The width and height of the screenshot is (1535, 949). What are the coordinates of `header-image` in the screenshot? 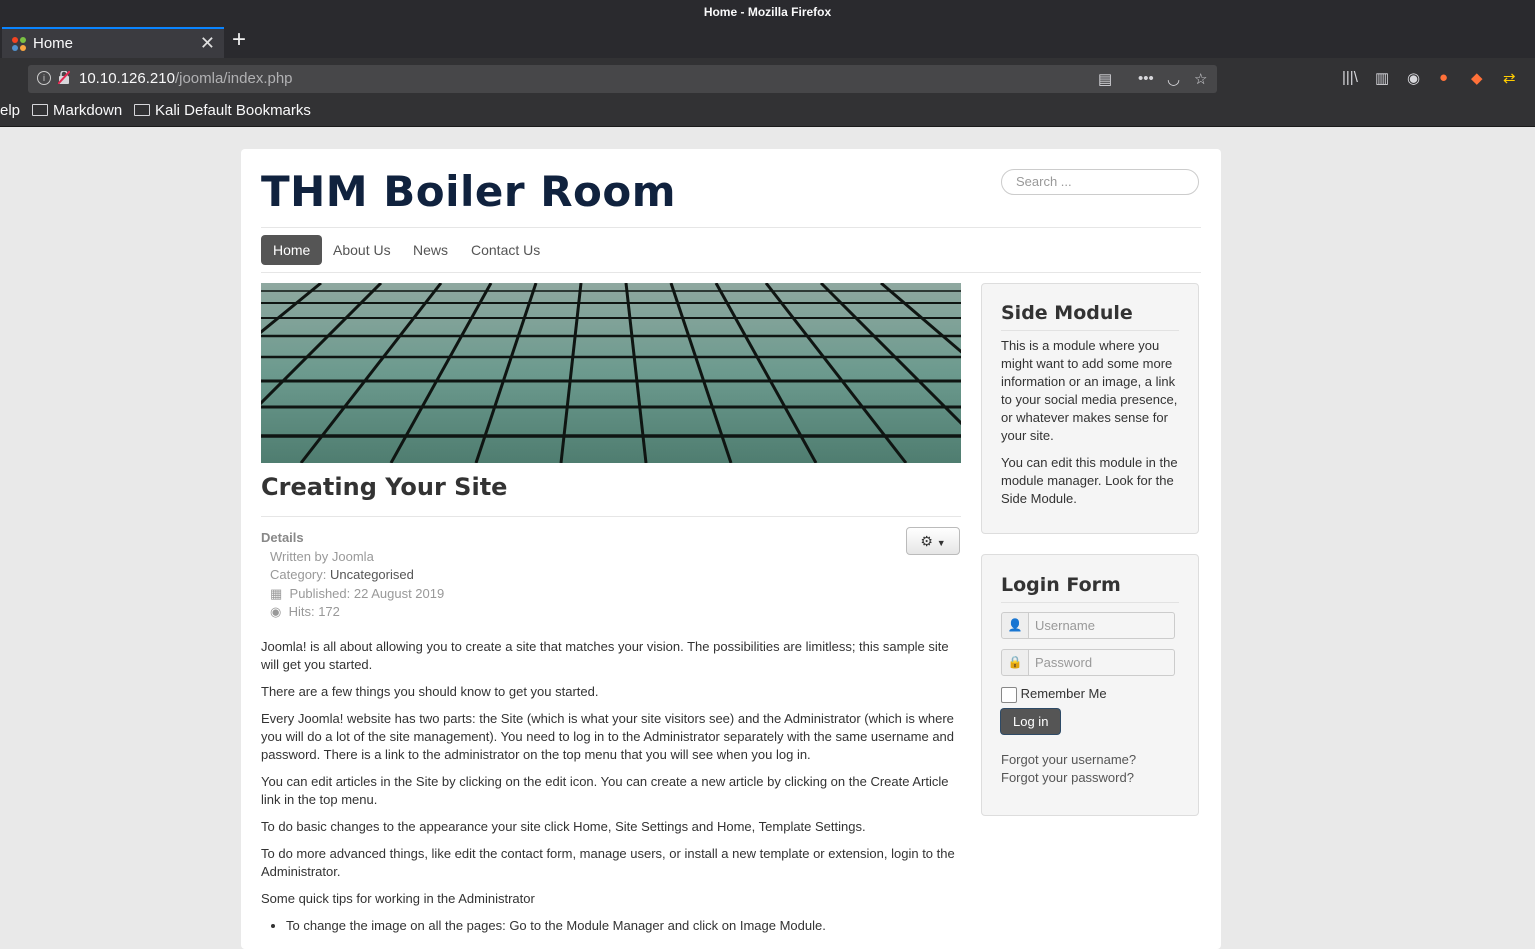 It's located at (611, 373).